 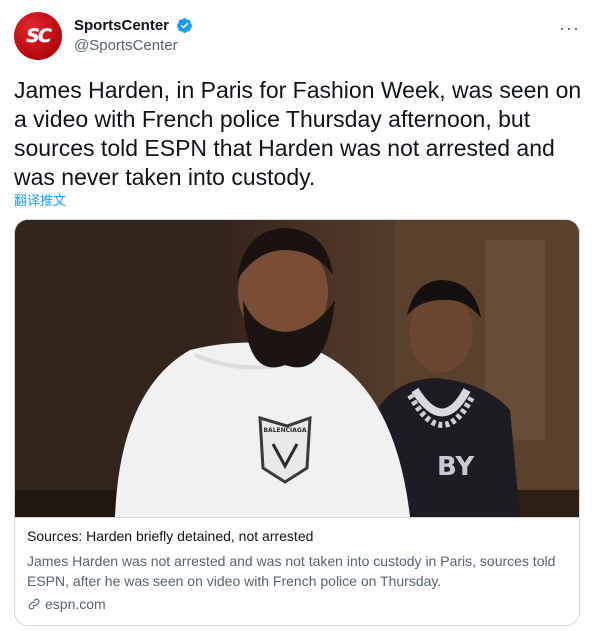 I want to click on avatar: SC, so click(x=38, y=36).